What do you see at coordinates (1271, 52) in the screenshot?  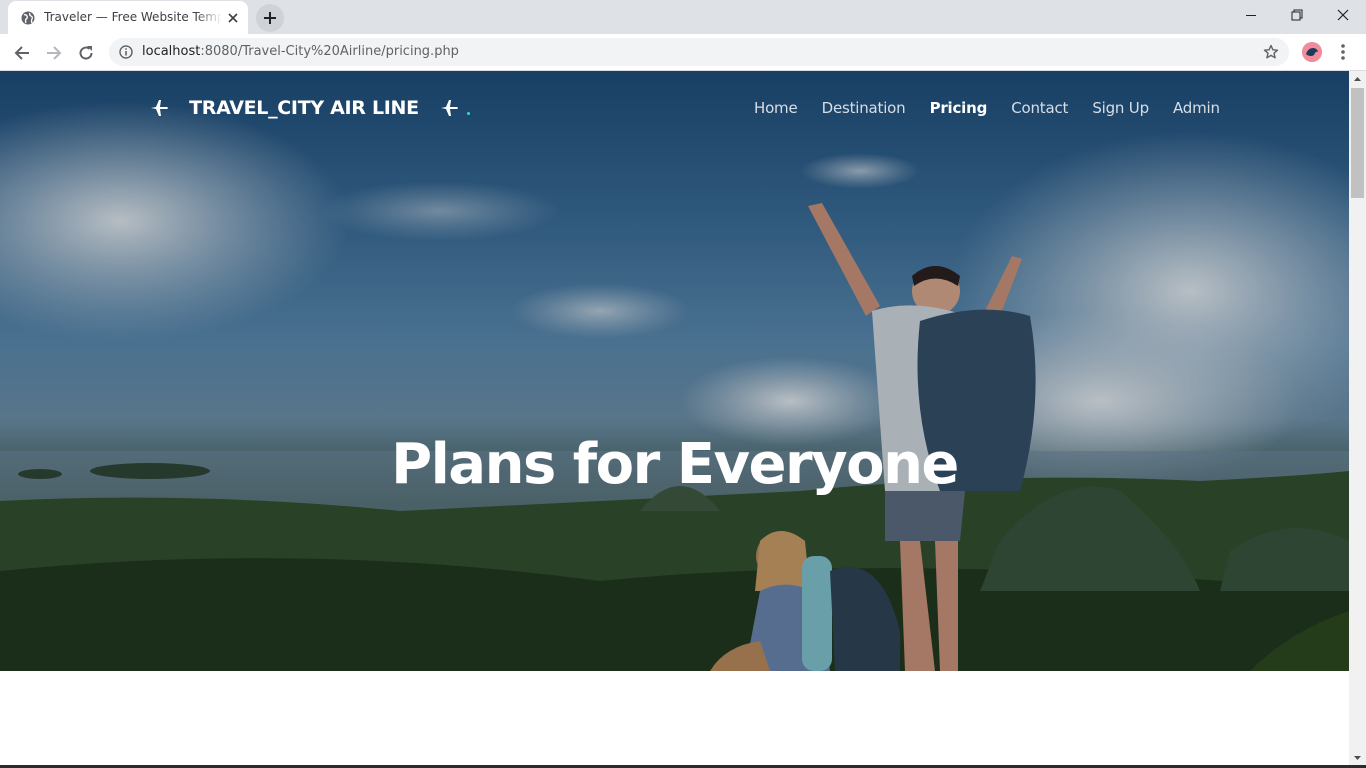 I see `star-icon` at bounding box center [1271, 52].